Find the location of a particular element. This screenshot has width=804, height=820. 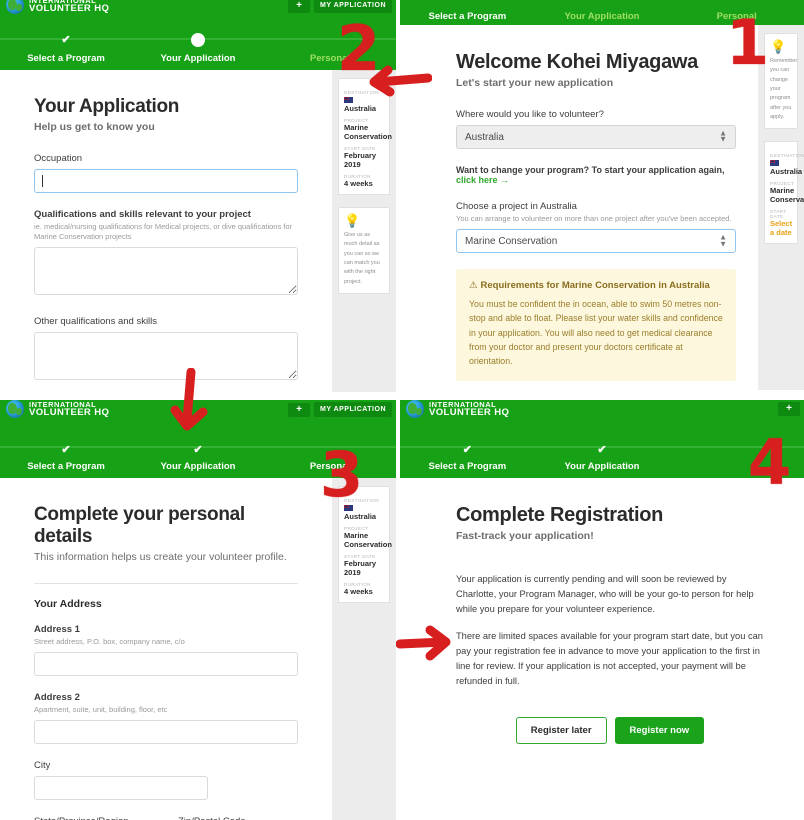

page-subtitle: Fast-track your application! is located at coordinates (525, 536).